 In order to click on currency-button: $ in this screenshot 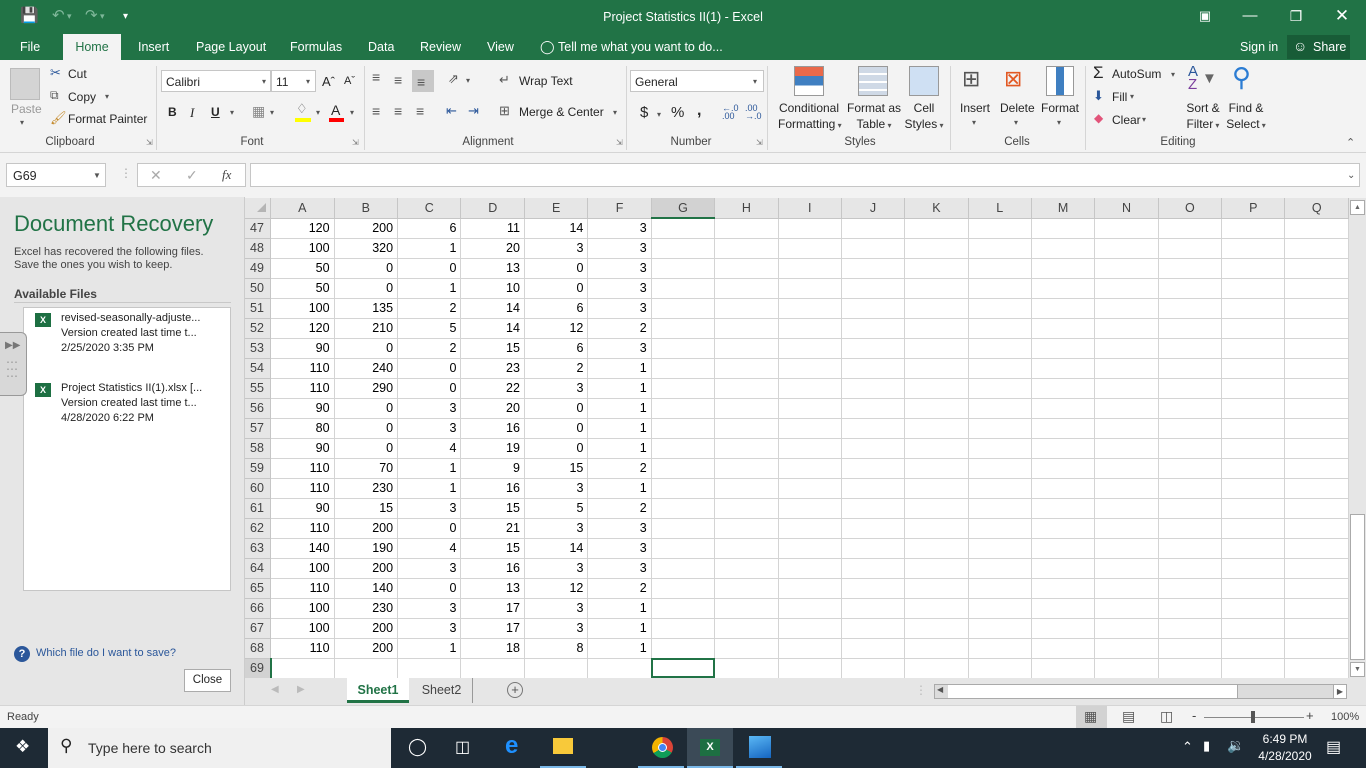, I will do `click(644, 112)`.